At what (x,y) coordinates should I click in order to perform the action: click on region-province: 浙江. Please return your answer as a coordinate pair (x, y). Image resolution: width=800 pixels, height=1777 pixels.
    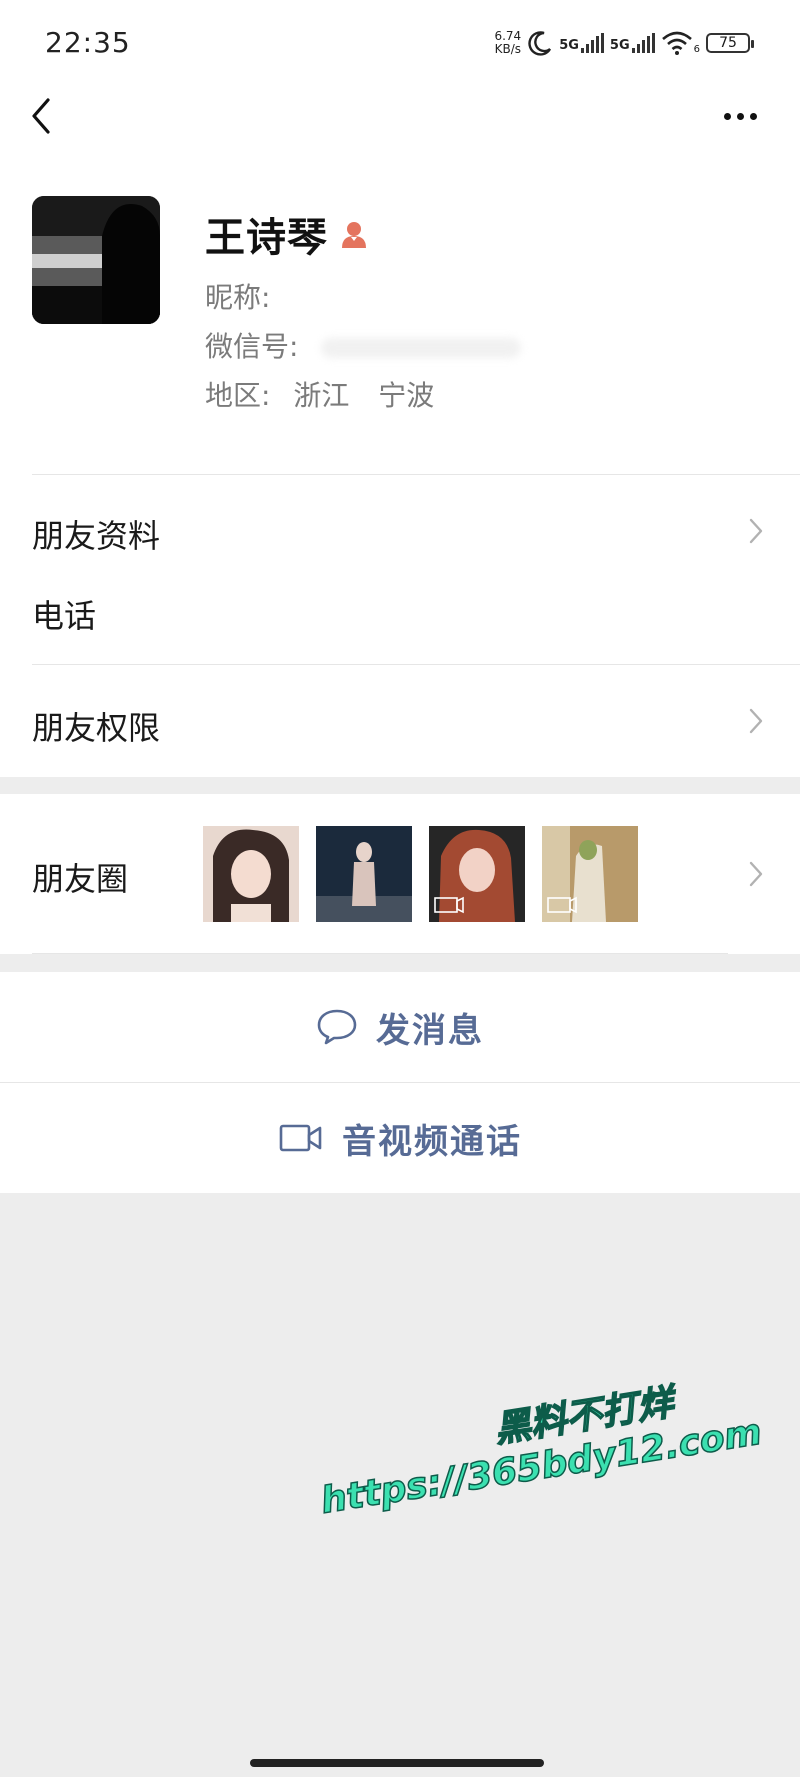
    Looking at the image, I should click on (321, 395).